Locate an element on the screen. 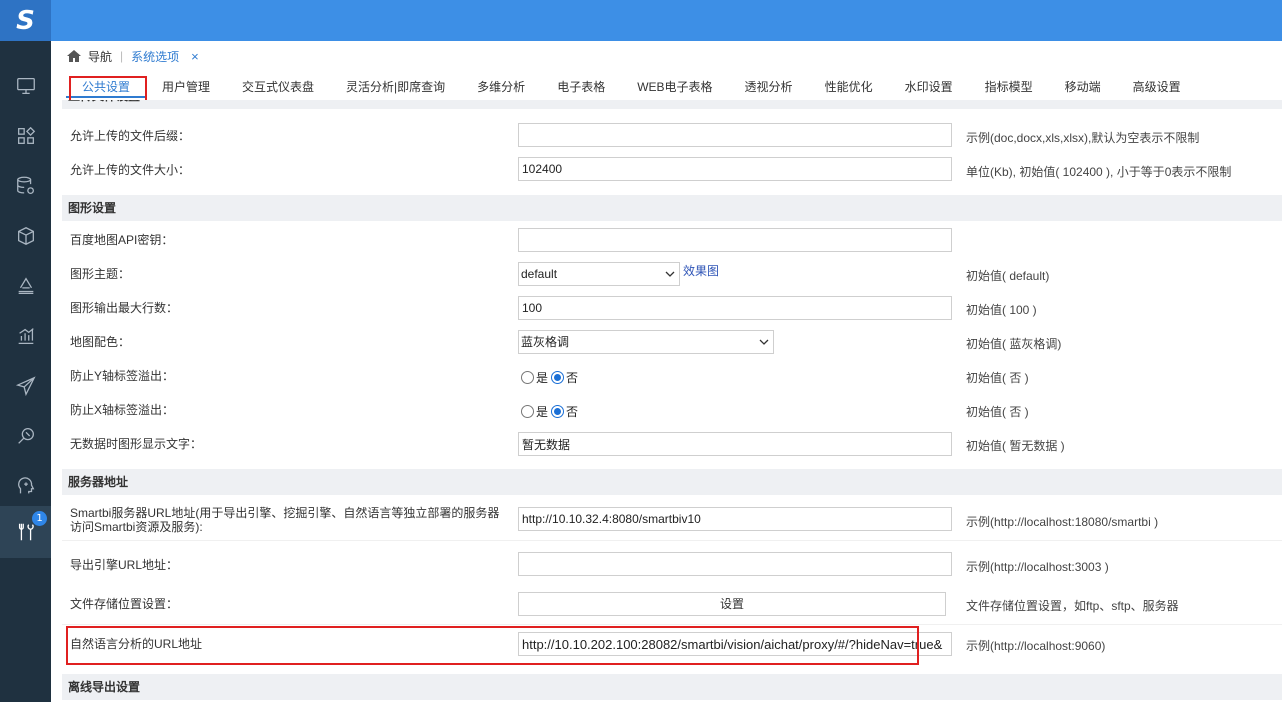 This screenshot has height=702, width=1282. label-upload-size: 允许上传的文件大小： is located at coordinates (130, 170).